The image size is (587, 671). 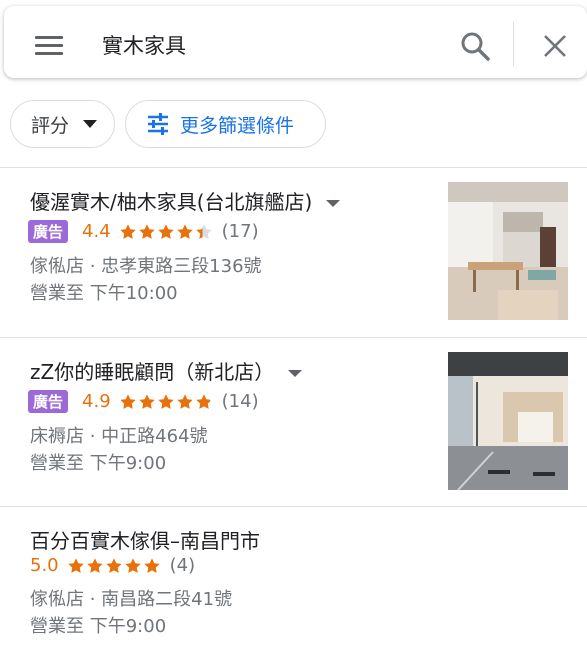 What do you see at coordinates (158, 124) in the screenshot?
I see `tune-icon` at bounding box center [158, 124].